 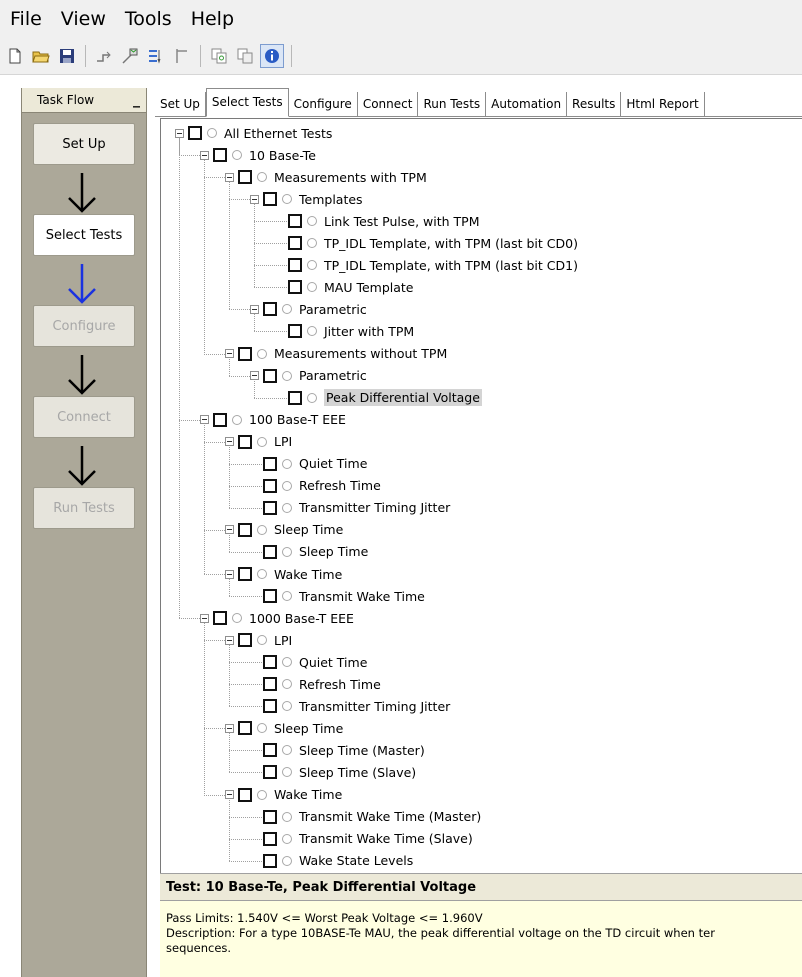 What do you see at coordinates (323, 104) in the screenshot?
I see `tab-configure: Configure` at bounding box center [323, 104].